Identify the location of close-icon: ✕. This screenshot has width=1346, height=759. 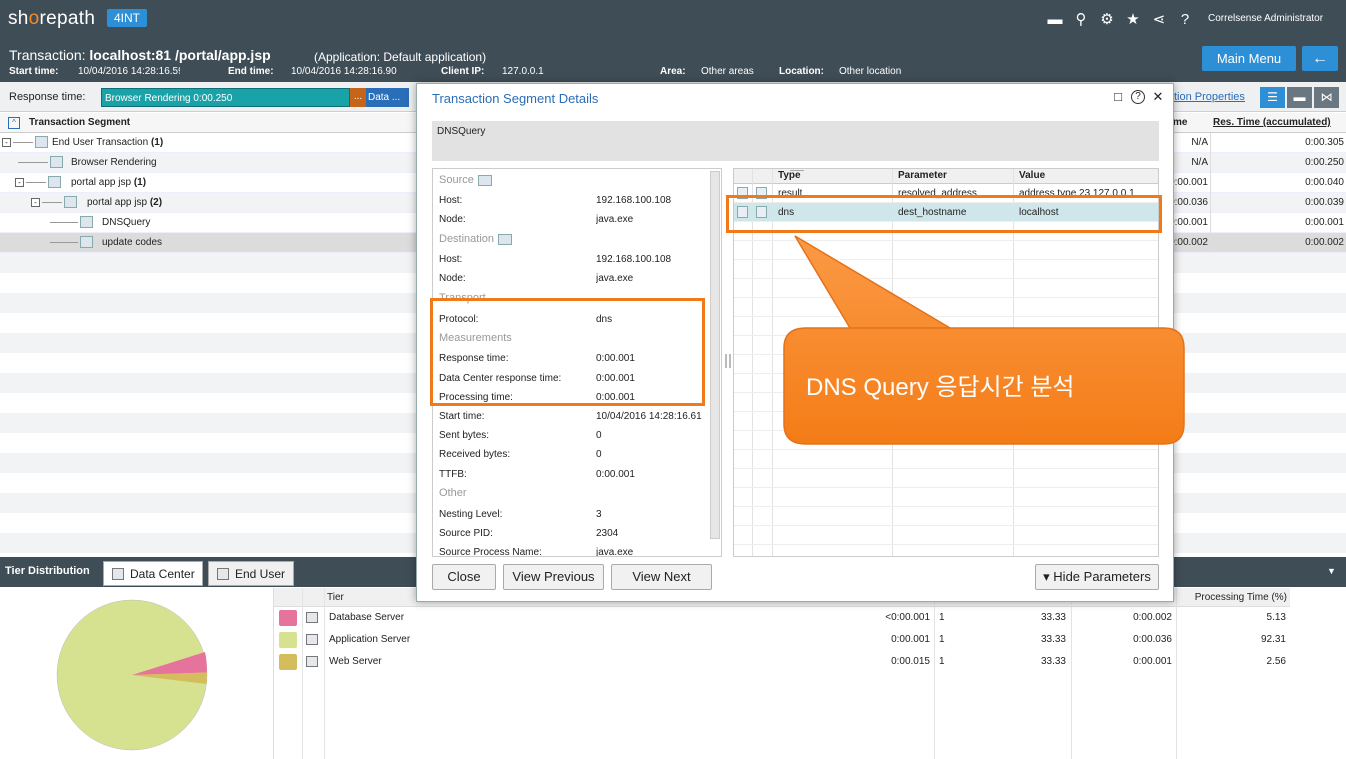
(1158, 97).